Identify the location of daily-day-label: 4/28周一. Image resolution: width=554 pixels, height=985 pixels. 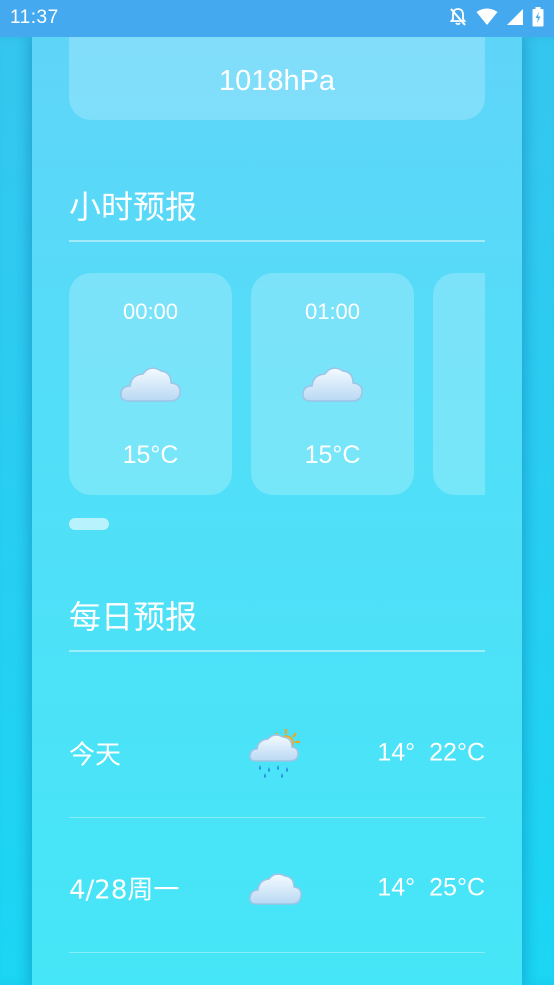
(124, 890).